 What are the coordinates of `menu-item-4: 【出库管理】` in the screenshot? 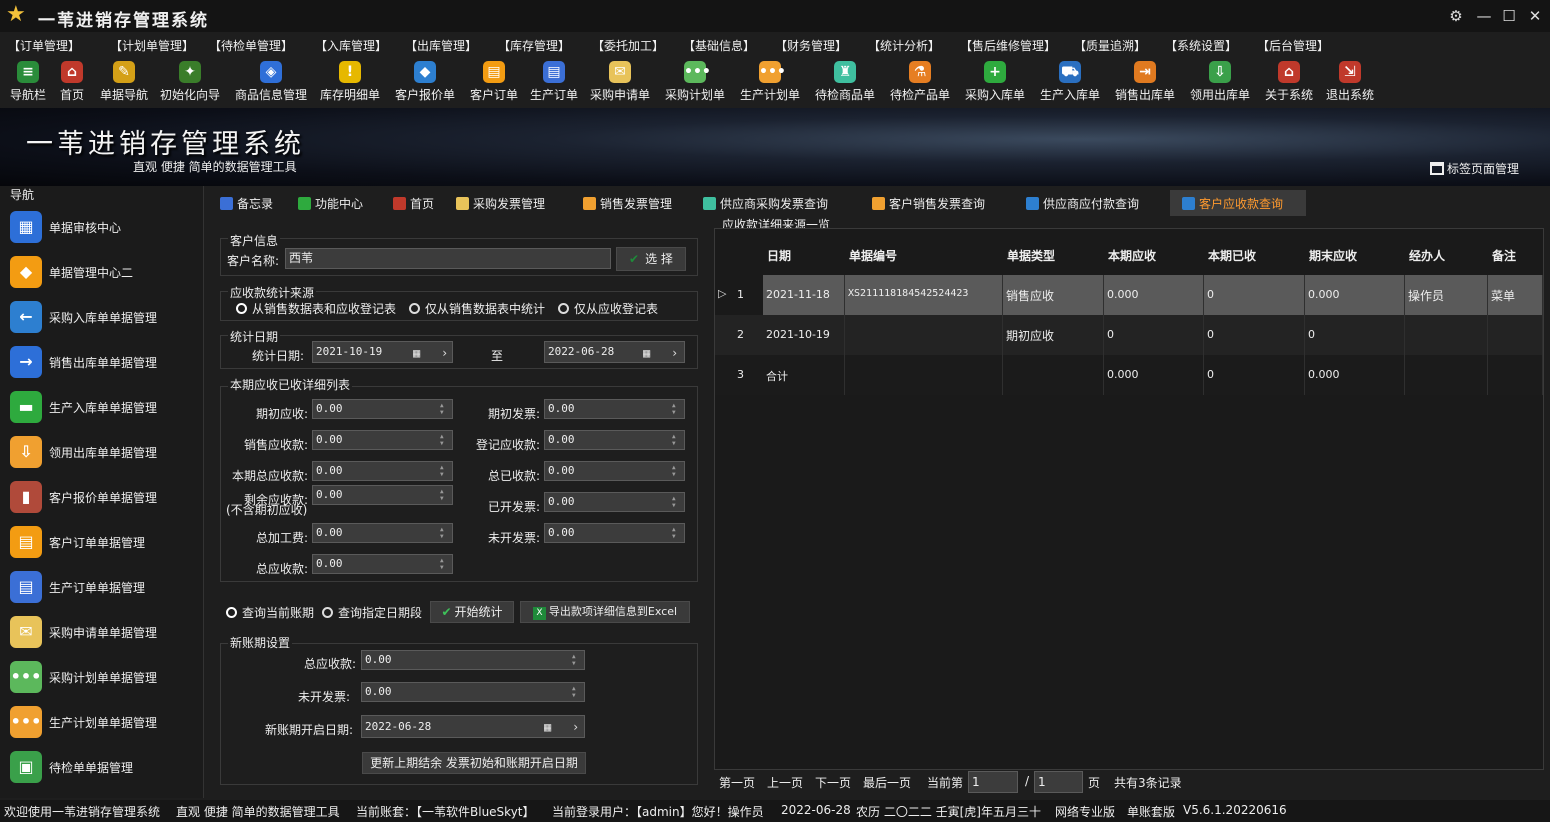 It's located at (441, 45).